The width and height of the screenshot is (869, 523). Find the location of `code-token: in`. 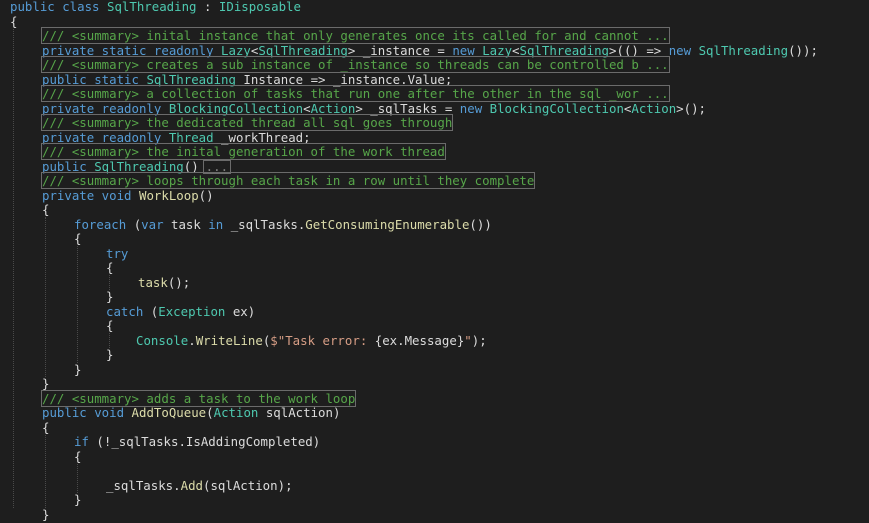

code-token: in is located at coordinates (215, 224).